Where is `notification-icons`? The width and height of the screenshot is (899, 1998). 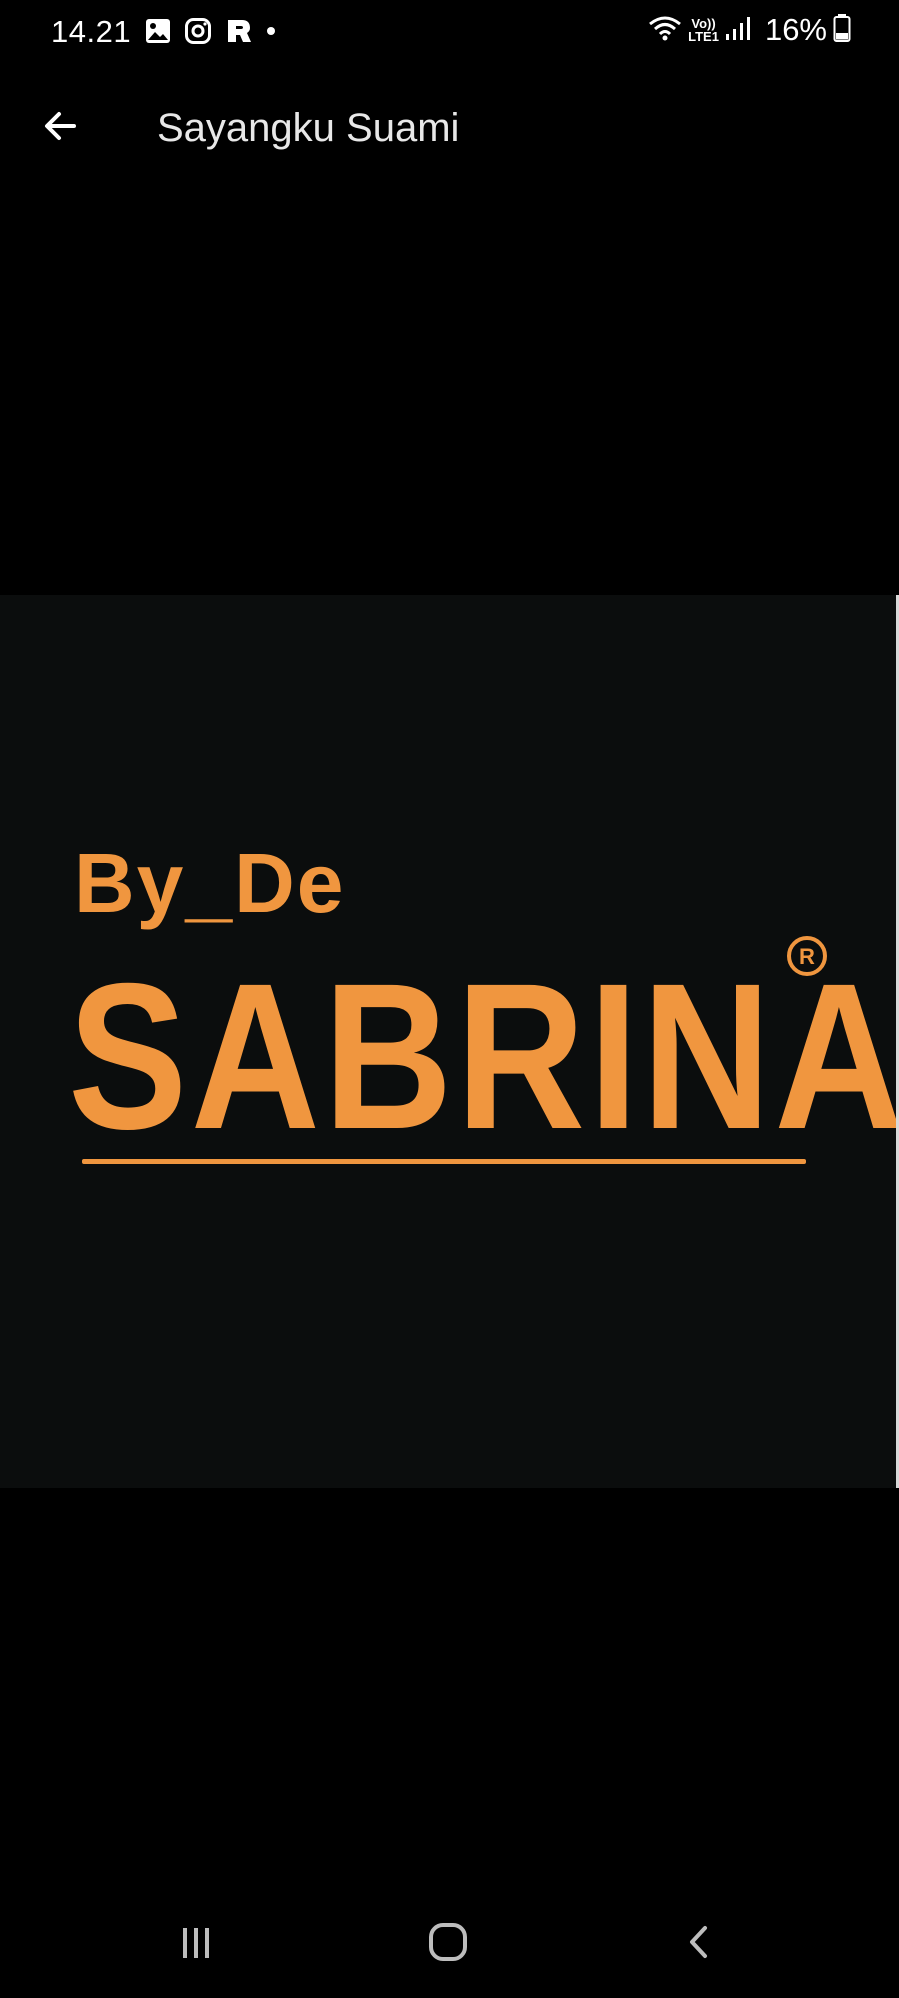
notification-icons is located at coordinates (210, 31).